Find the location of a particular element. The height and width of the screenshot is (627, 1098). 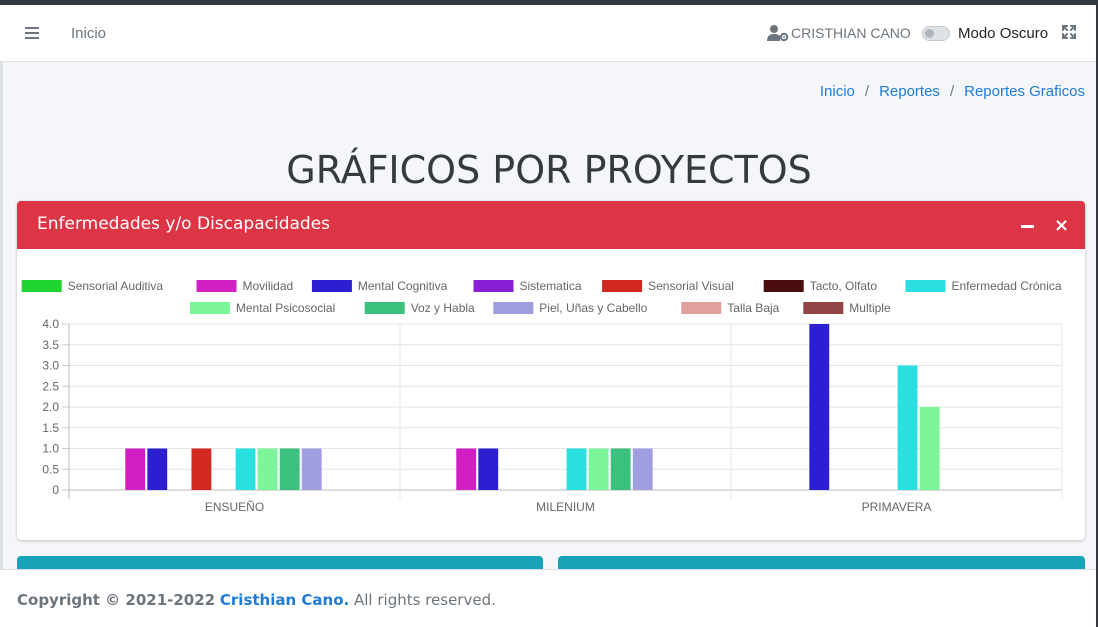

toggle-knob is located at coordinates (929, 33).